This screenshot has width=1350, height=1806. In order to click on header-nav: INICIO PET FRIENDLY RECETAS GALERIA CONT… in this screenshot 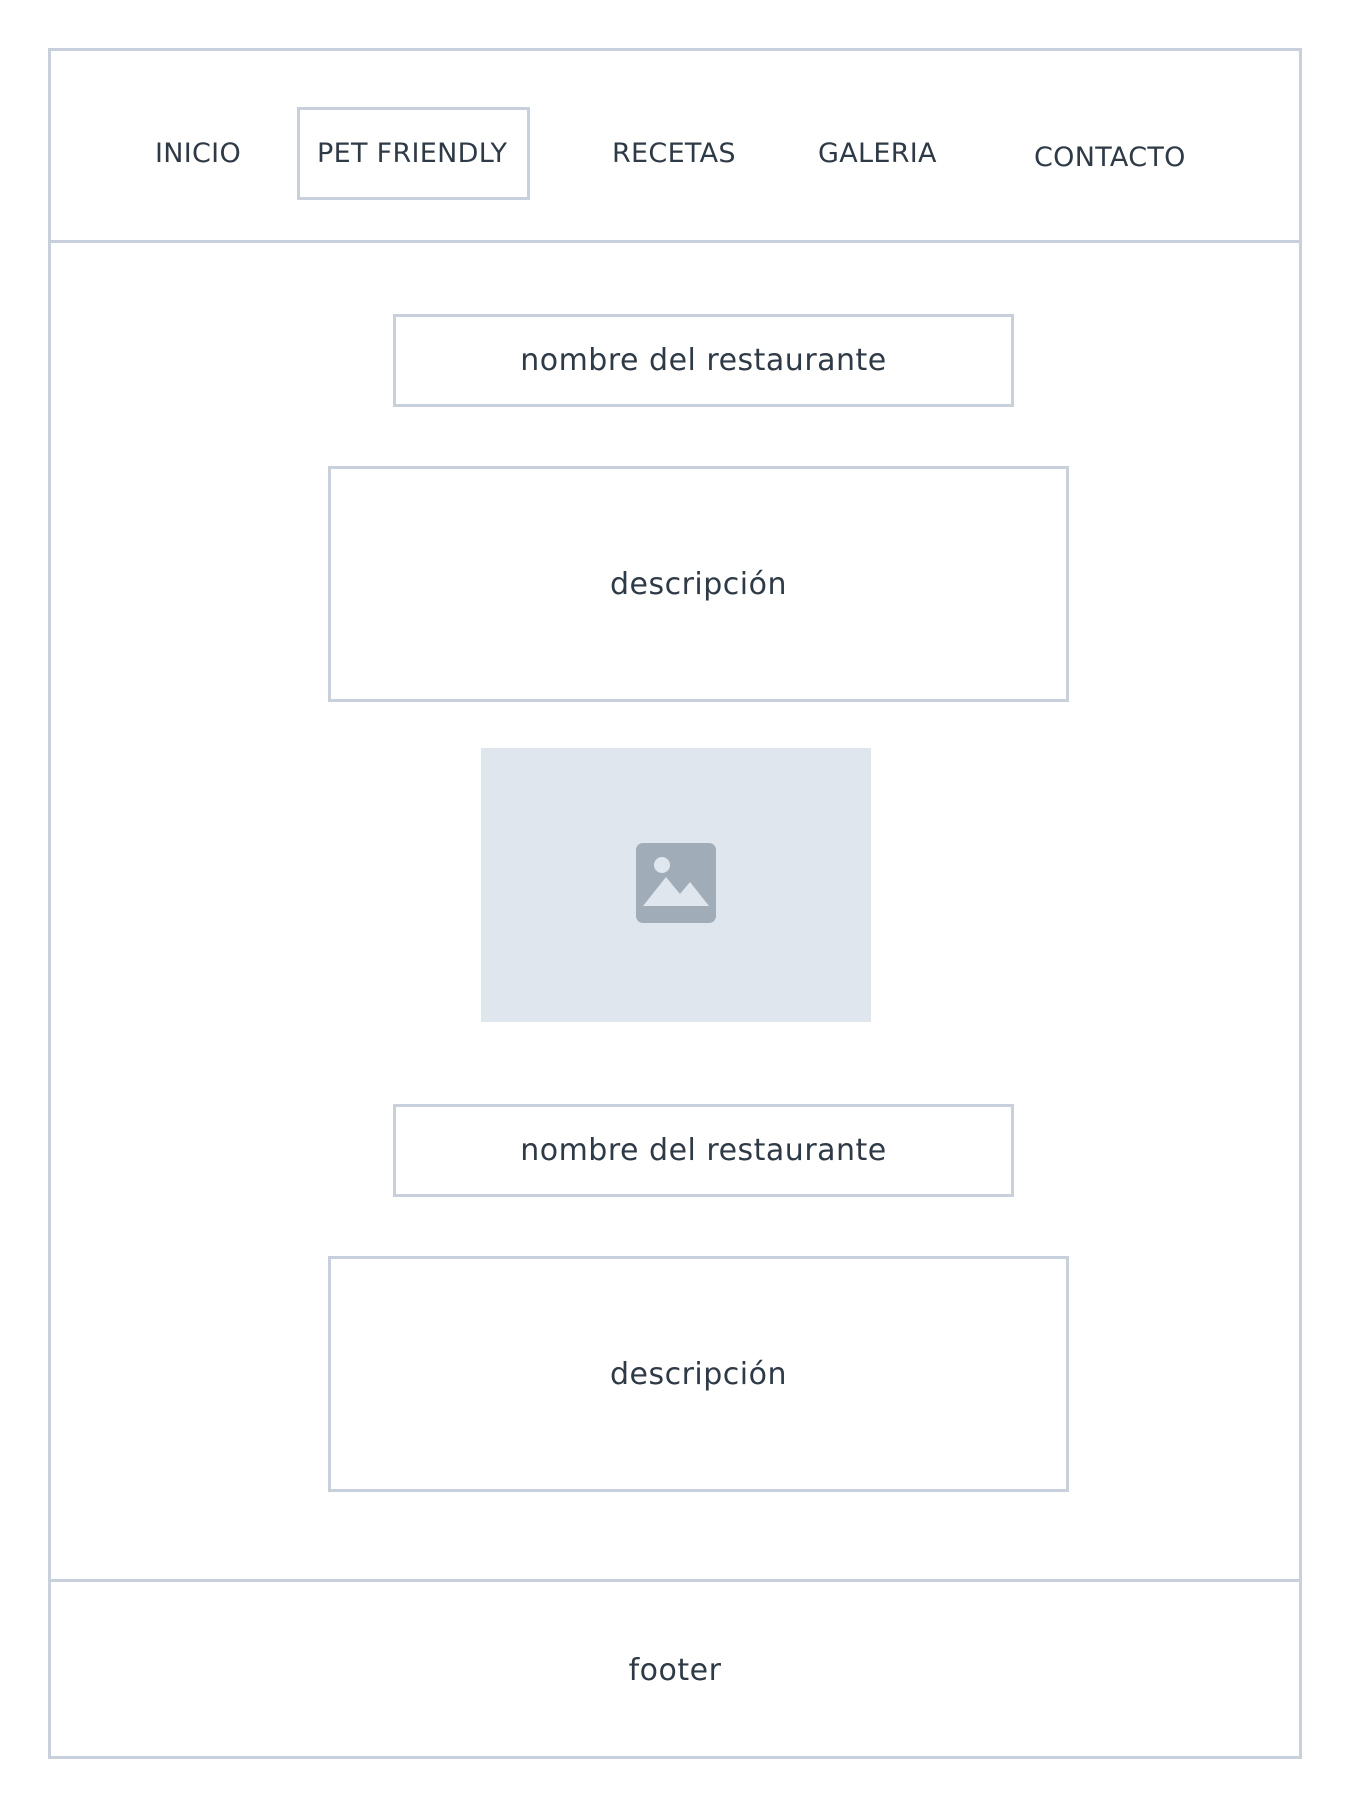, I will do `click(675, 147)`.